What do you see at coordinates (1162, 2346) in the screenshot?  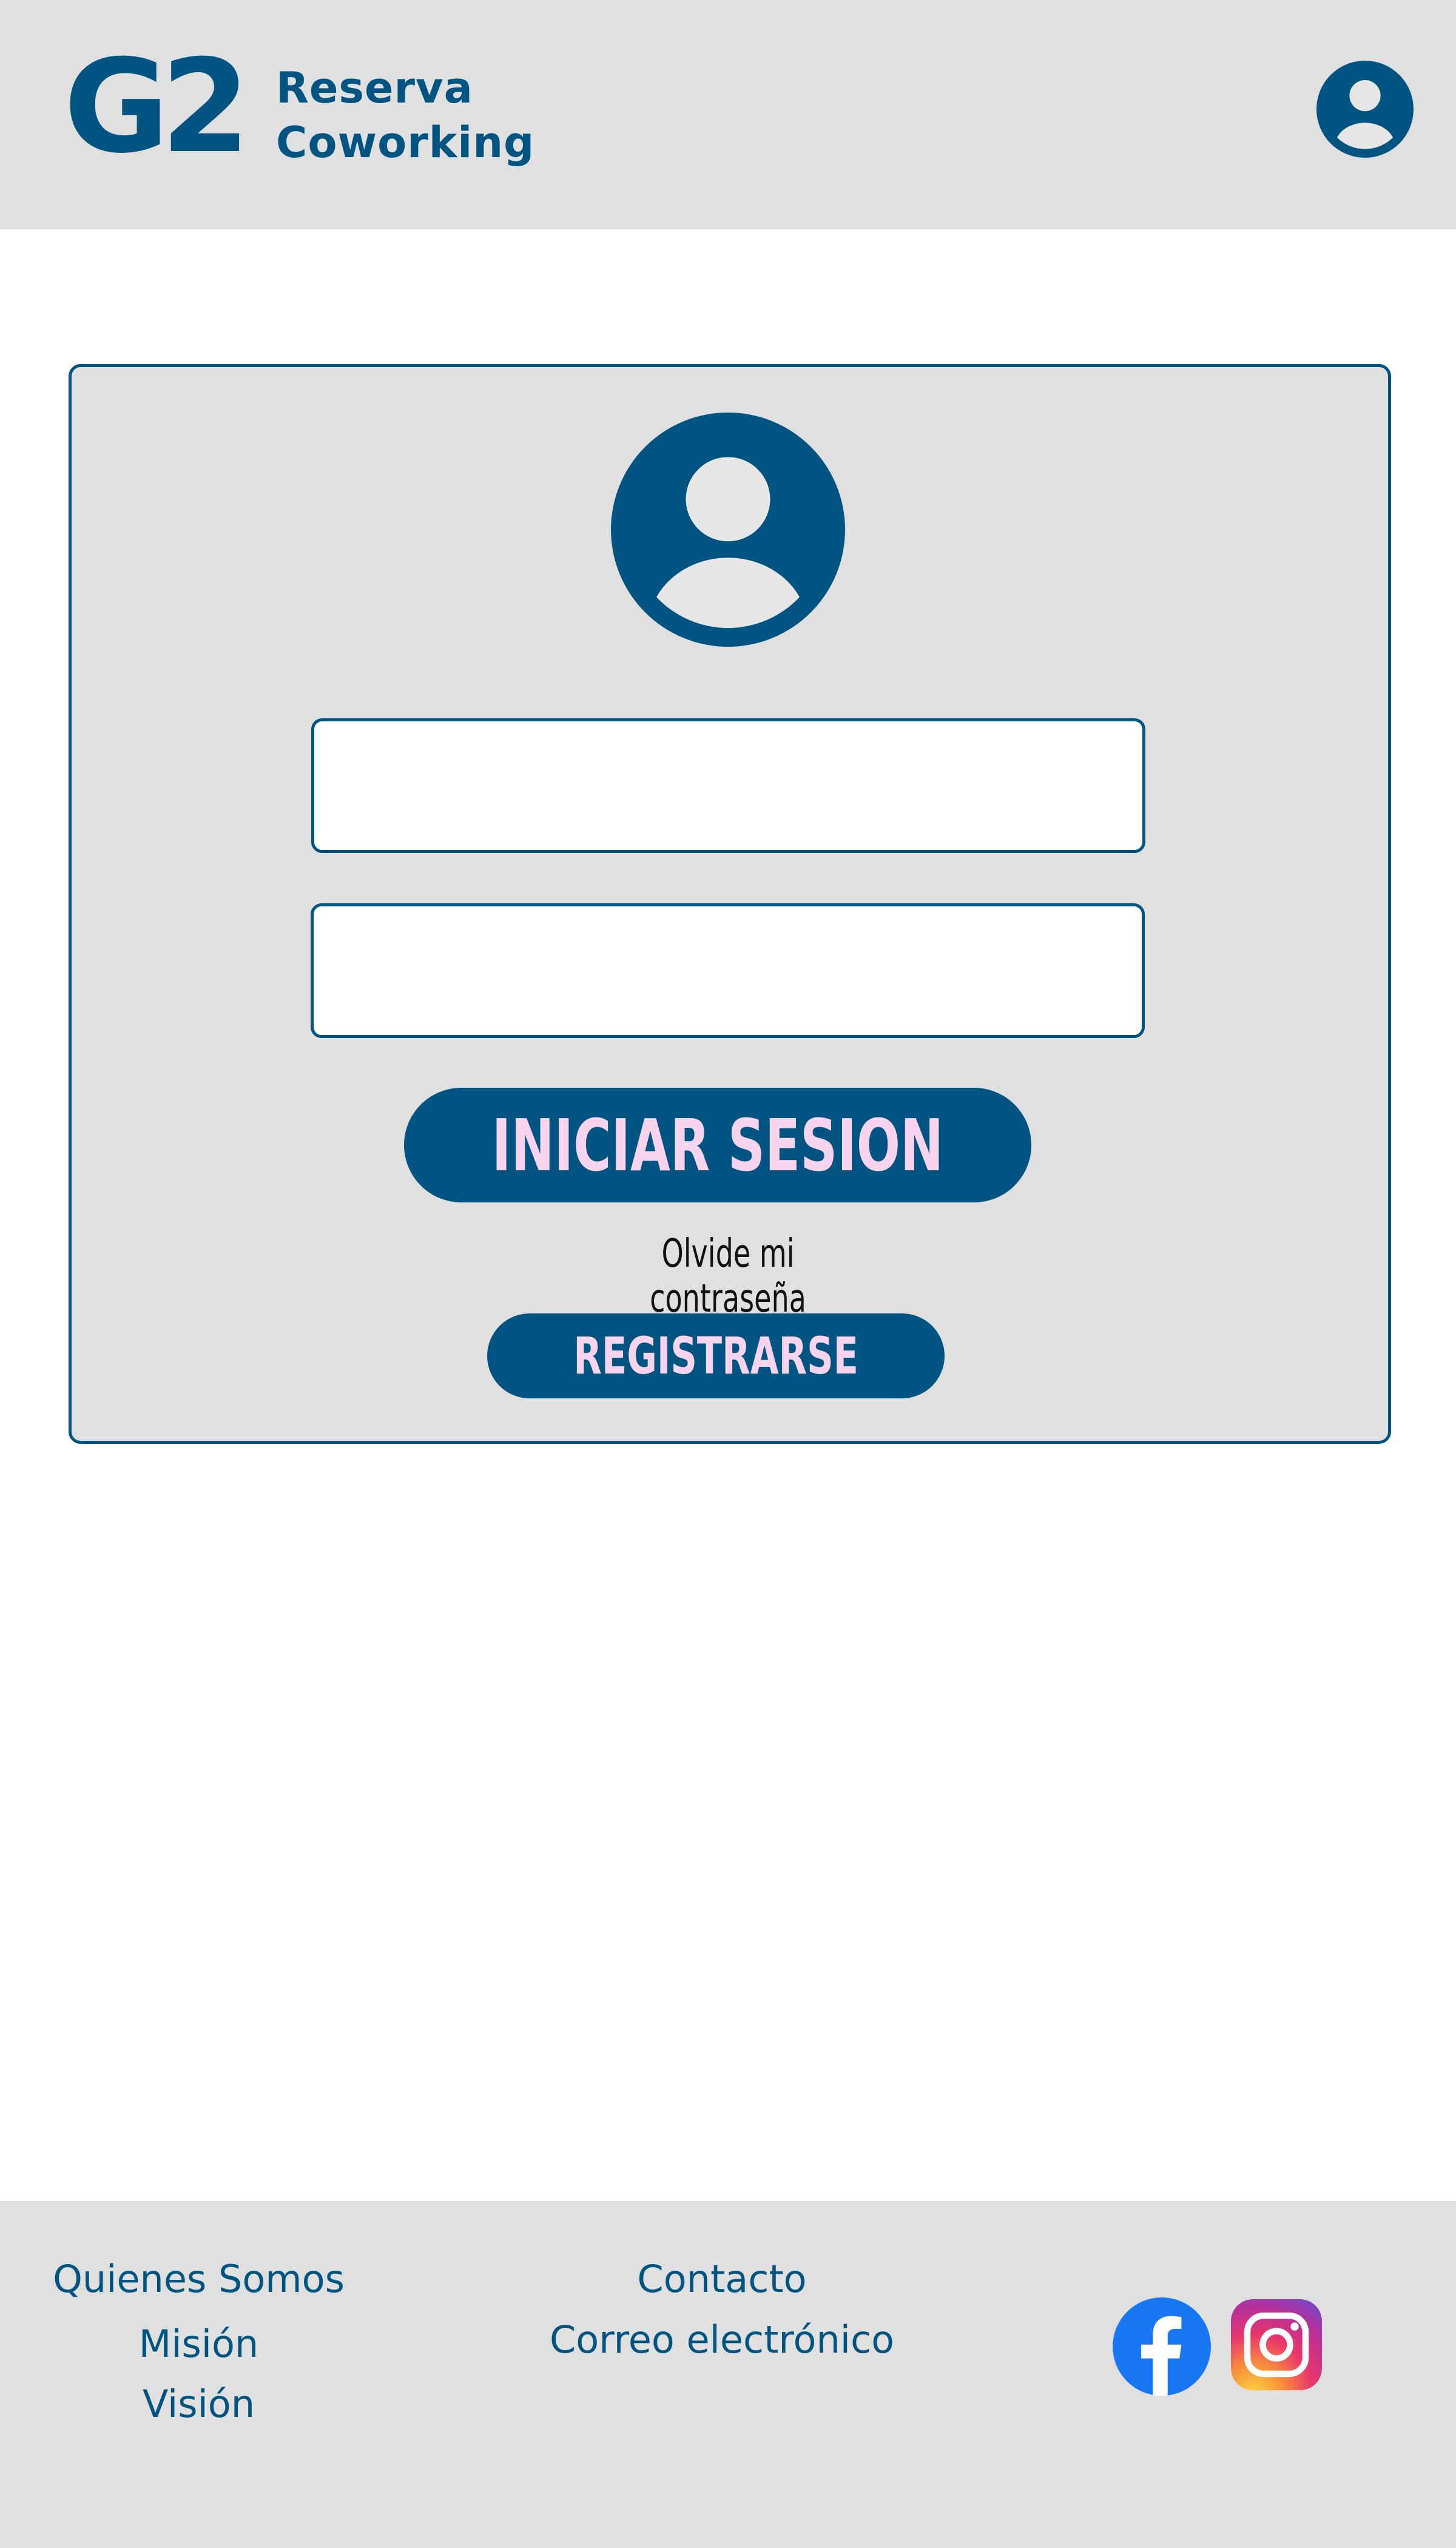 I see `facebook-icon` at bounding box center [1162, 2346].